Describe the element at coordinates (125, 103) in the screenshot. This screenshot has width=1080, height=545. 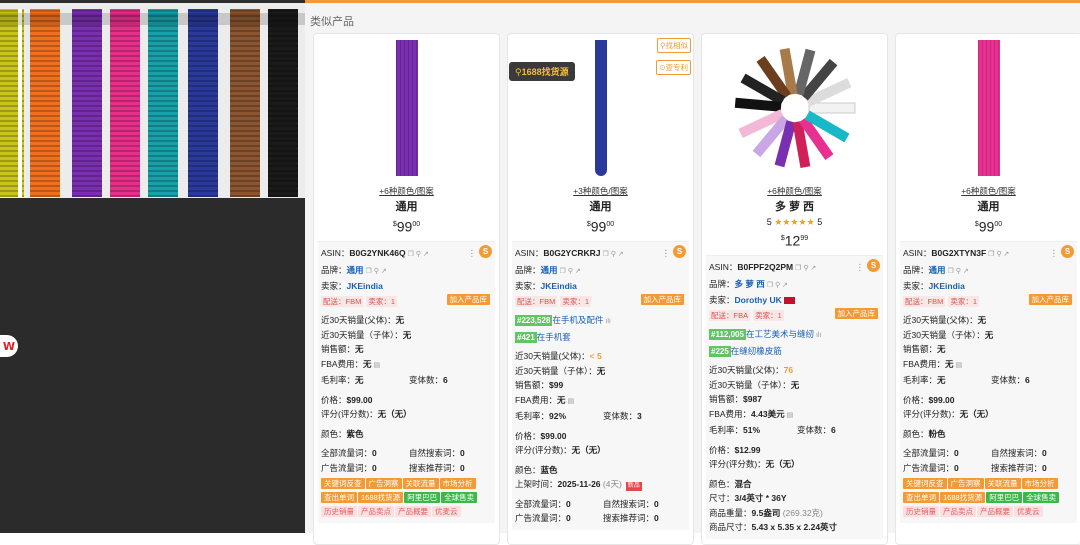
I see `strap-pink` at that location.